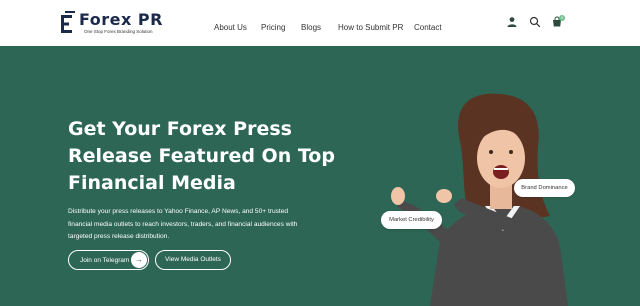 Image resolution: width=640 pixels, height=306 pixels. What do you see at coordinates (139, 260) in the screenshot?
I see `arrow-right-icon: →` at bounding box center [139, 260].